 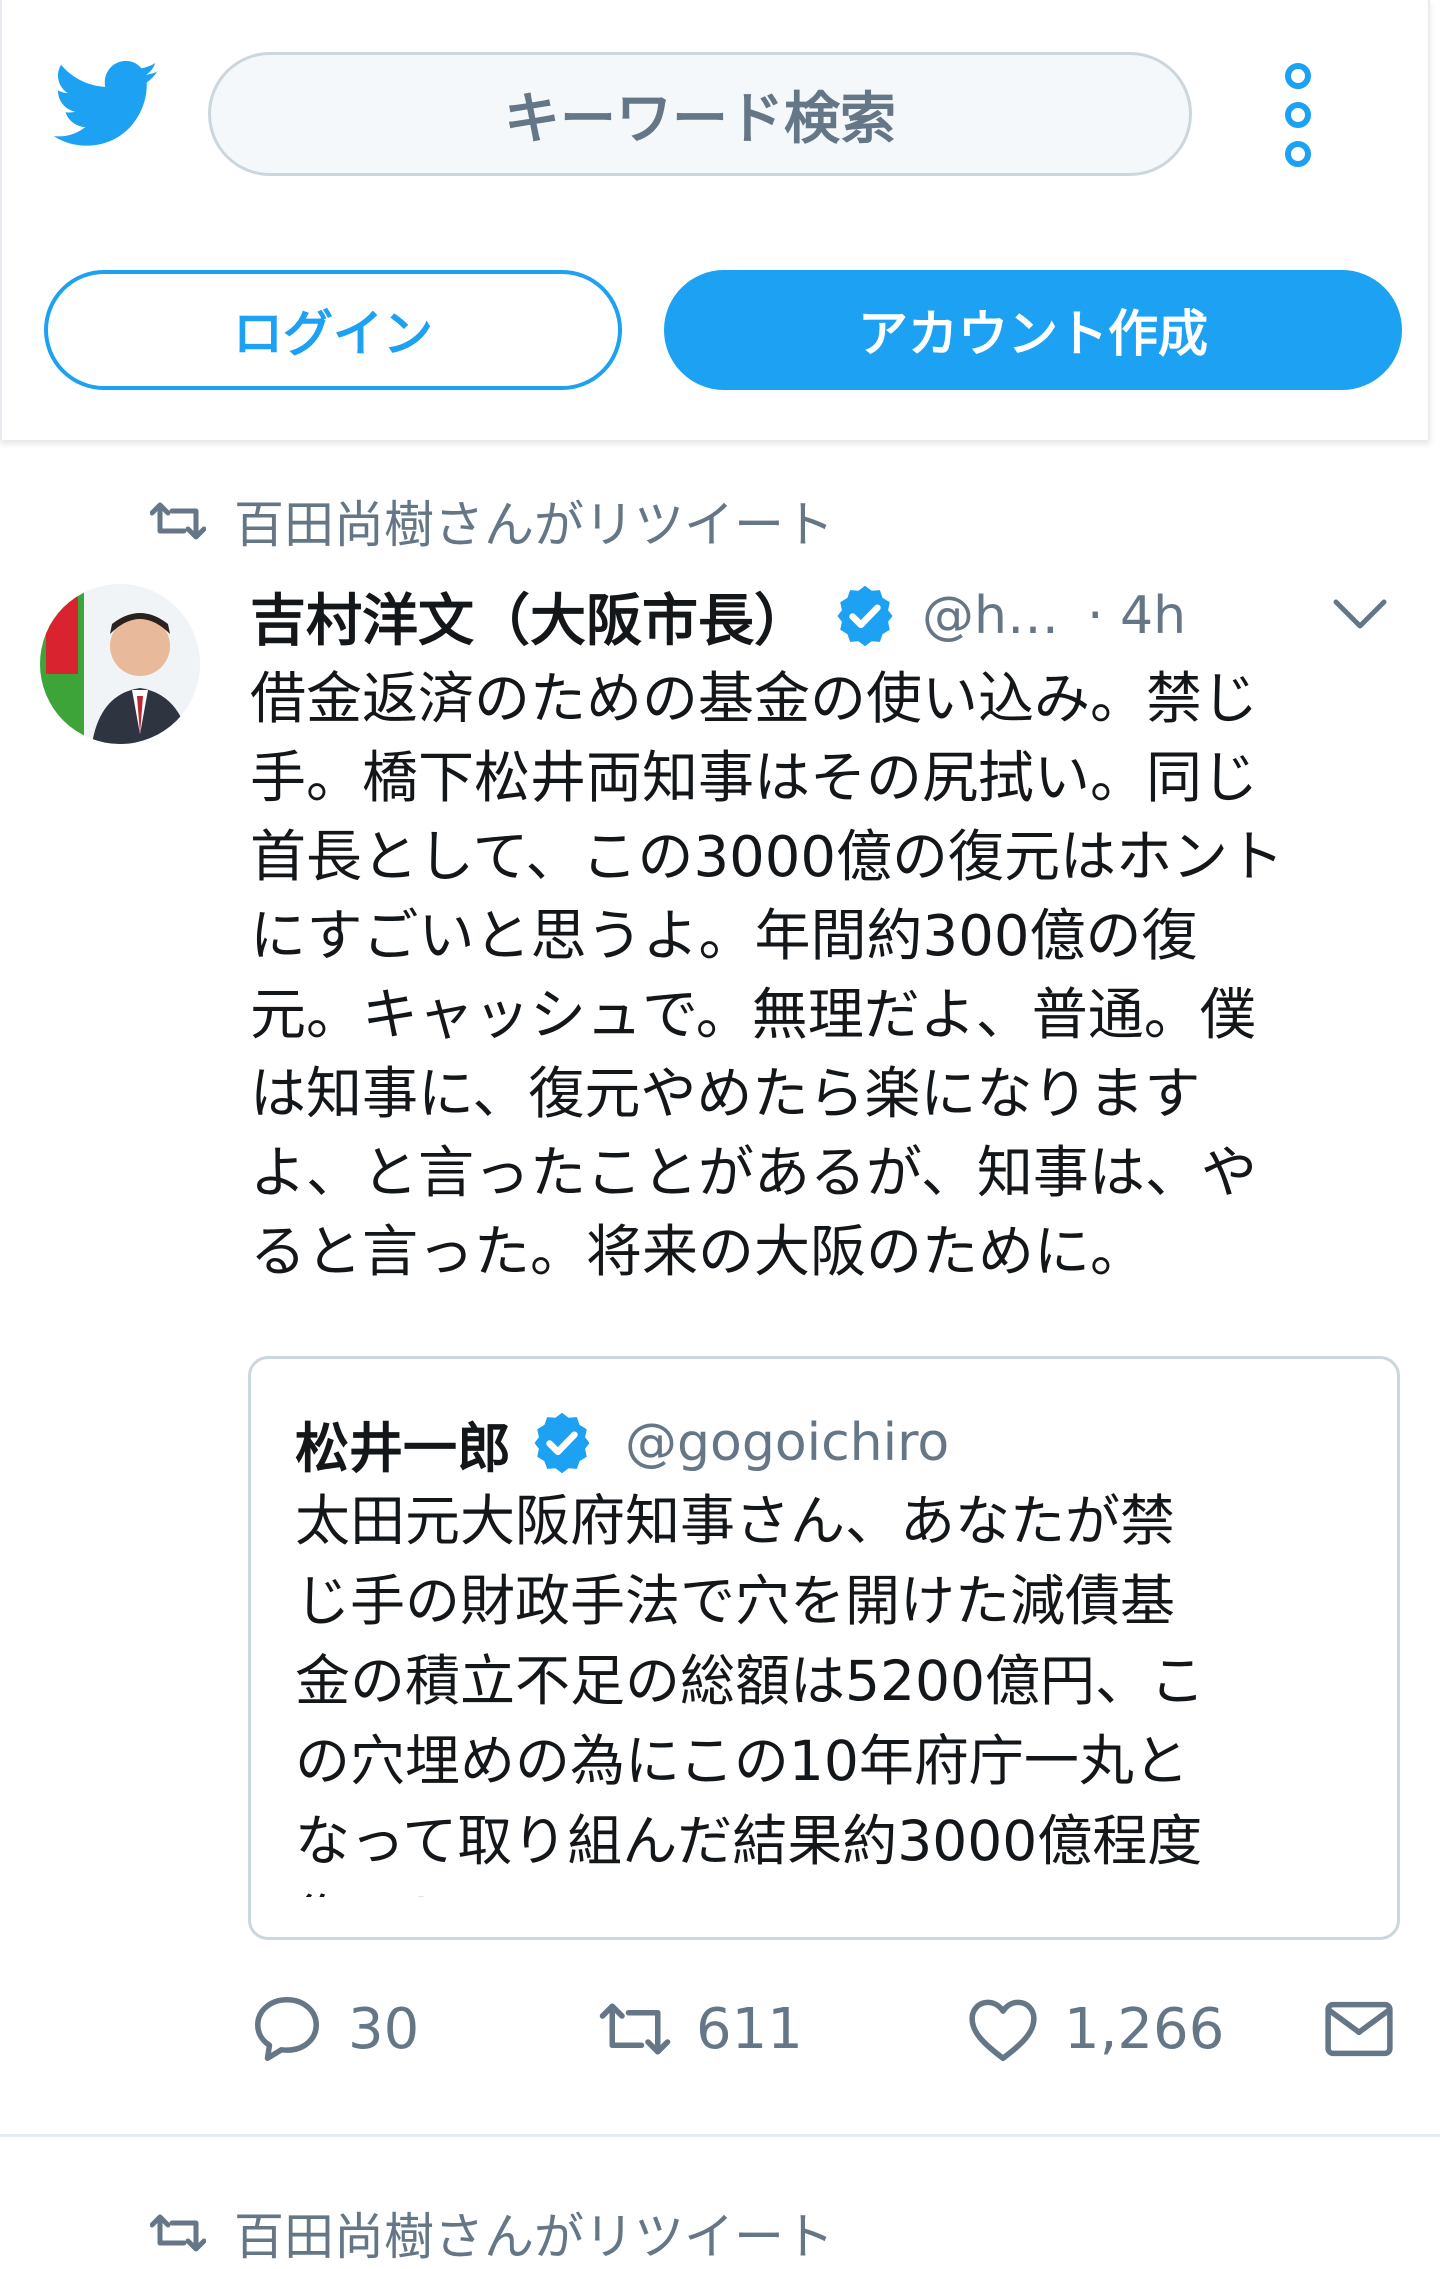 I want to click on reply-count: 30, so click(x=384, y=2029).